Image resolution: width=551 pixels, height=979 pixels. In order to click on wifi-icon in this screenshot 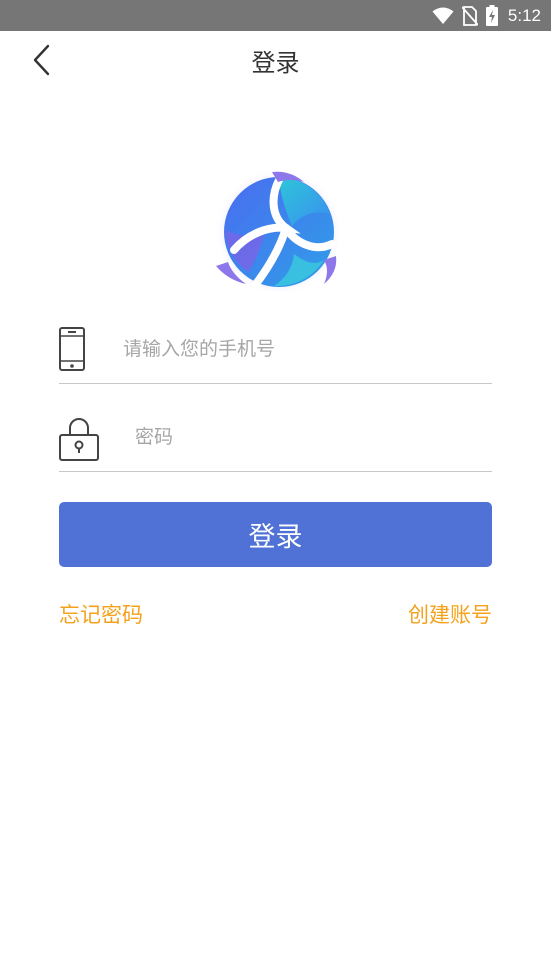, I will do `click(443, 15)`.